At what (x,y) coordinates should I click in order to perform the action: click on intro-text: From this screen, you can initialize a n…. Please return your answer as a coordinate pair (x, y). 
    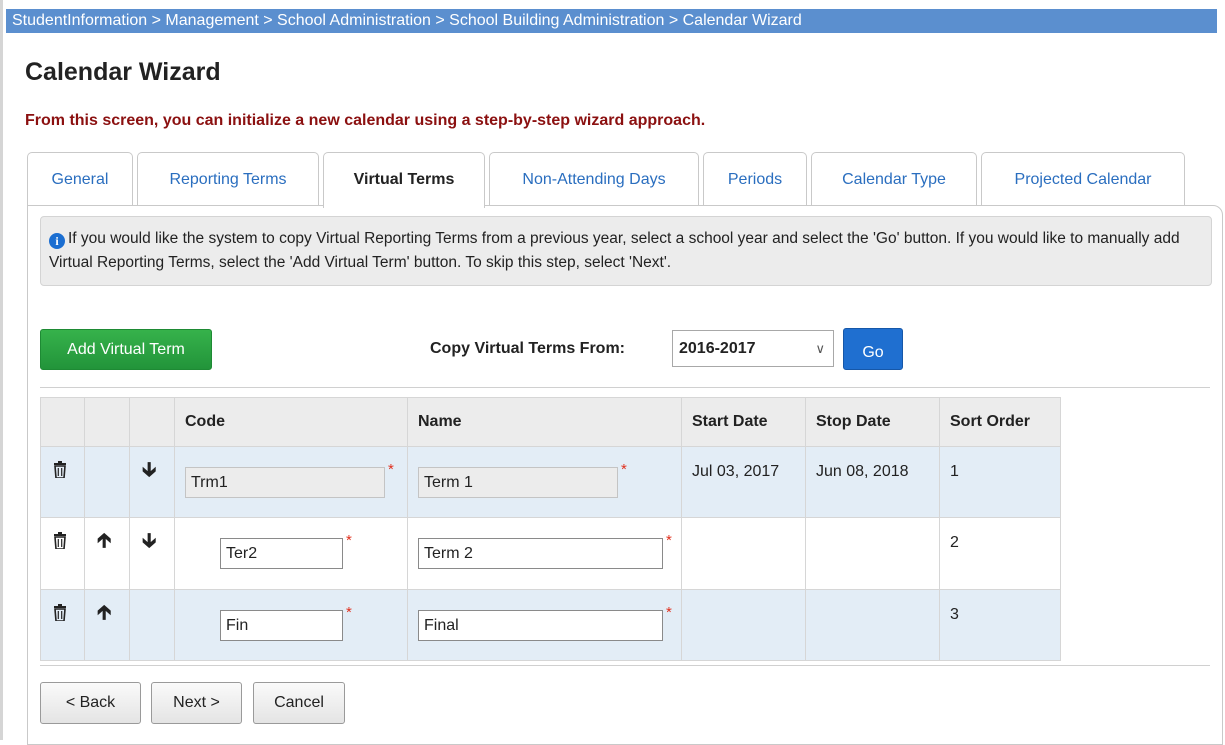
    Looking at the image, I should click on (365, 120).